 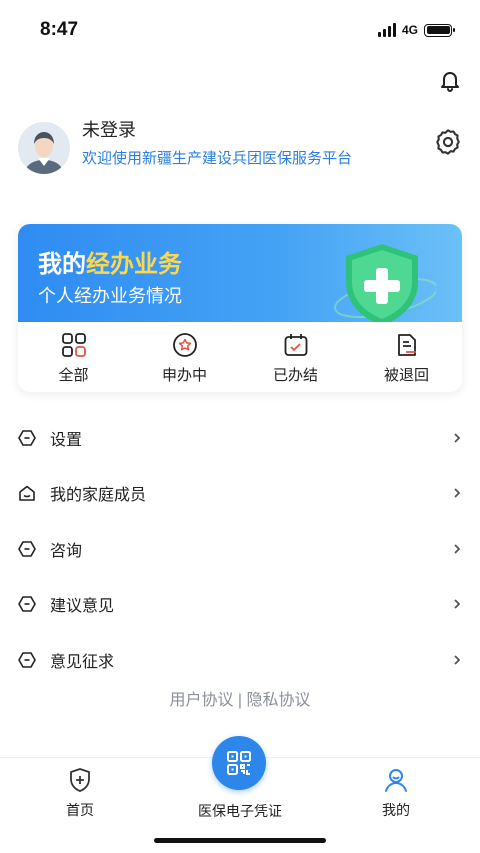 I want to click on menu-item-label: 建议意见, so click(x=82, y=607).